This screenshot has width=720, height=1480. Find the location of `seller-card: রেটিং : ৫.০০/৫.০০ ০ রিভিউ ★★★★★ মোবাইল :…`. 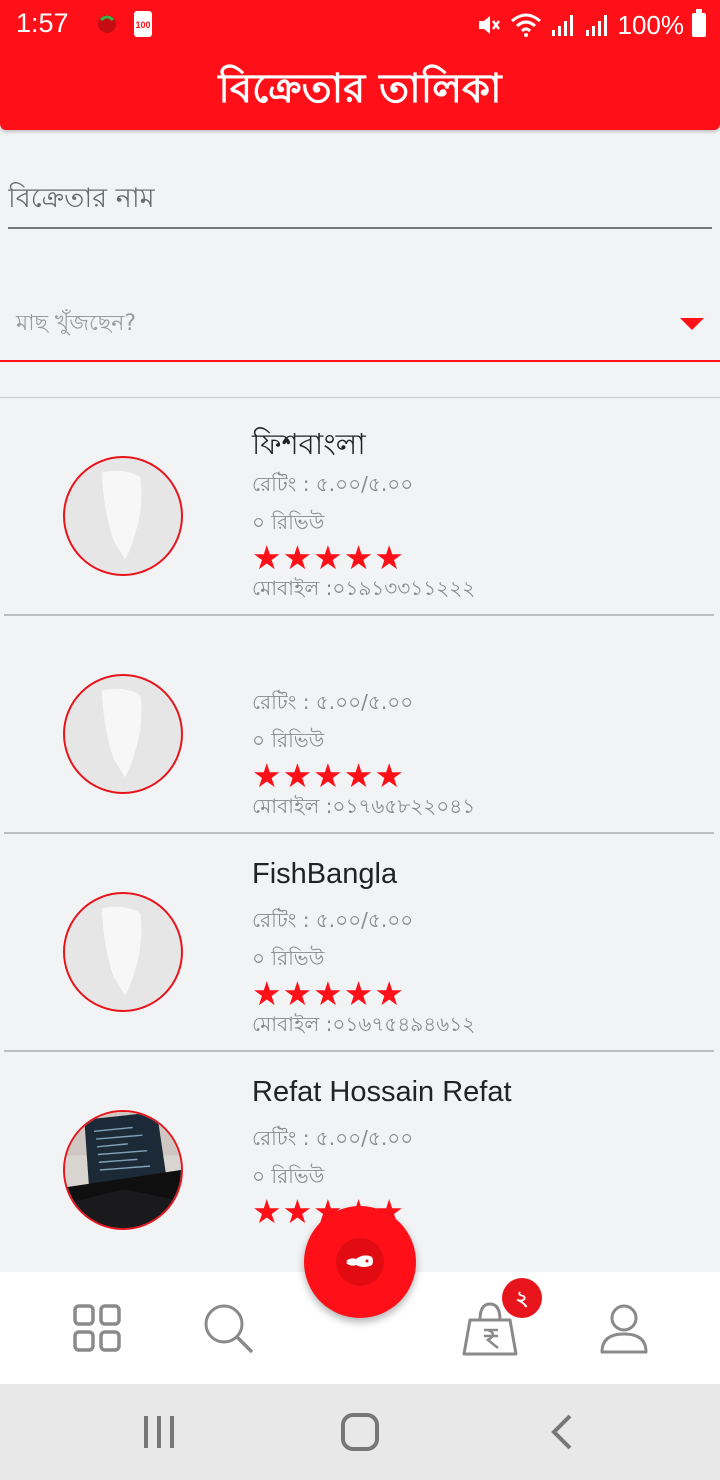

seller-card: রেটিং : ৫.০০/৫.০০ ০ রিভিউ ★★★★★ মোবাইল :… is located at coordinates (360, 725).